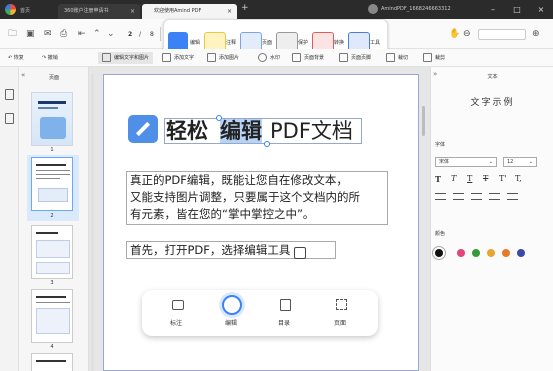 The height and width of the screenshot is (371, 553). Describe the element at coordinates (231, 43) in the screenshot. I see `ribbon-label: 注释` at that location.